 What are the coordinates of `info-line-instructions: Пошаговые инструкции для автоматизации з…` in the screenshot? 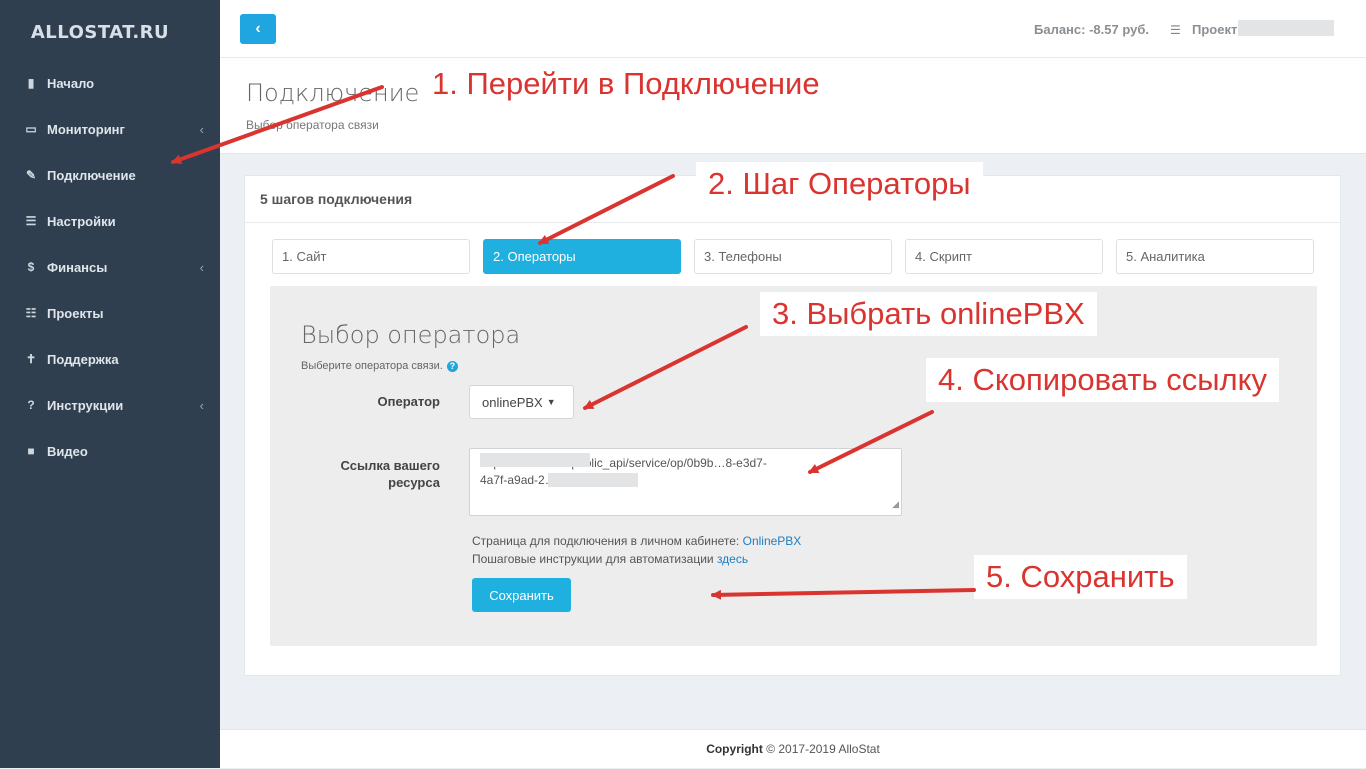 It's located at (610, 559).